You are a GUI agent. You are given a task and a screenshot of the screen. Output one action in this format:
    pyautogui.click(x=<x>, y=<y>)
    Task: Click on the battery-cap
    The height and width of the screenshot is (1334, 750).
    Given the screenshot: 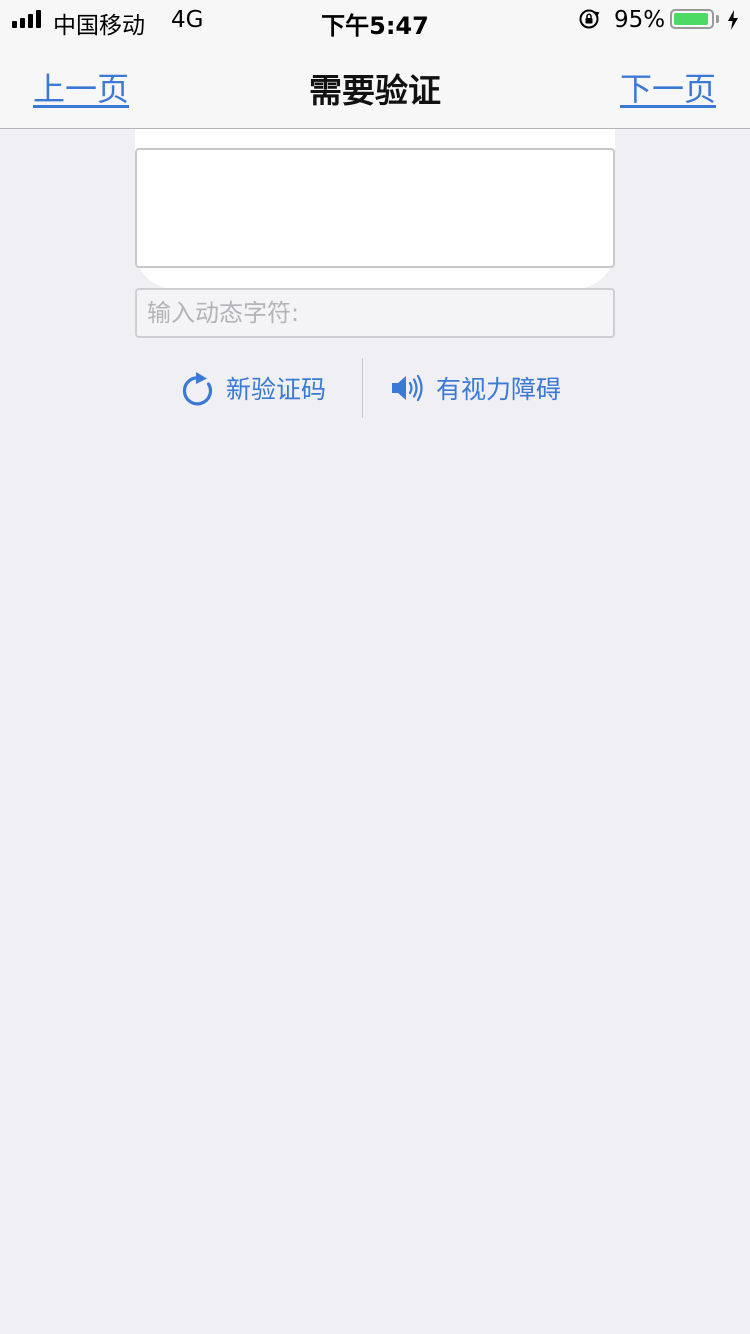 What is the action you would take?
    pyautogui.click(x=717, y=19)
    